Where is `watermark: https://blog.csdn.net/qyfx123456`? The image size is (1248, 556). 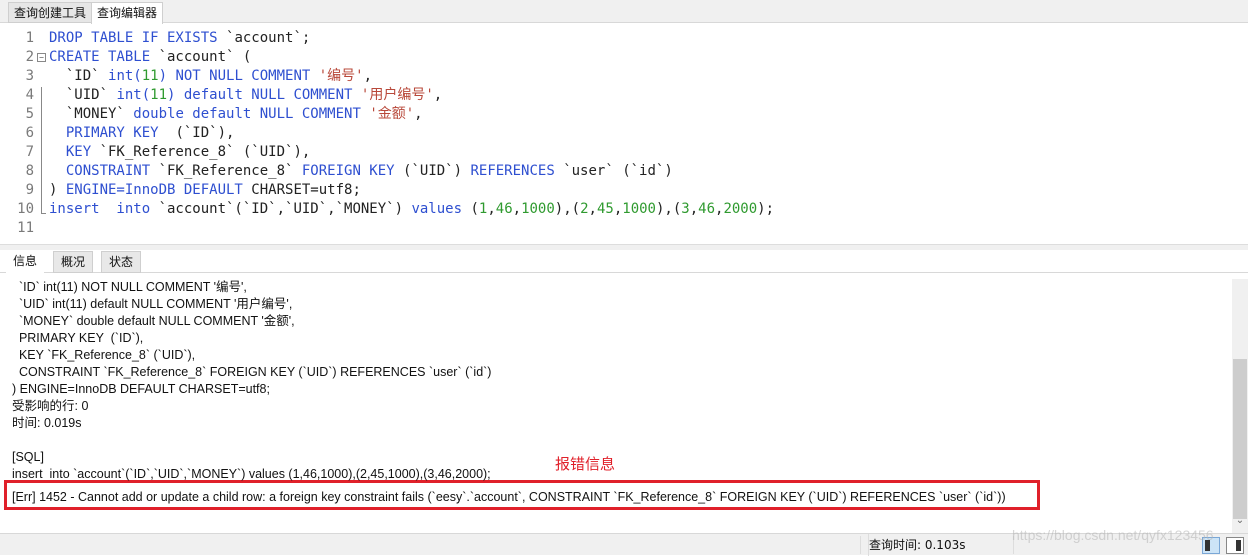 watermark: https://blog.csdn.net/qyfx123456 is located at coordinates (1113, 535).